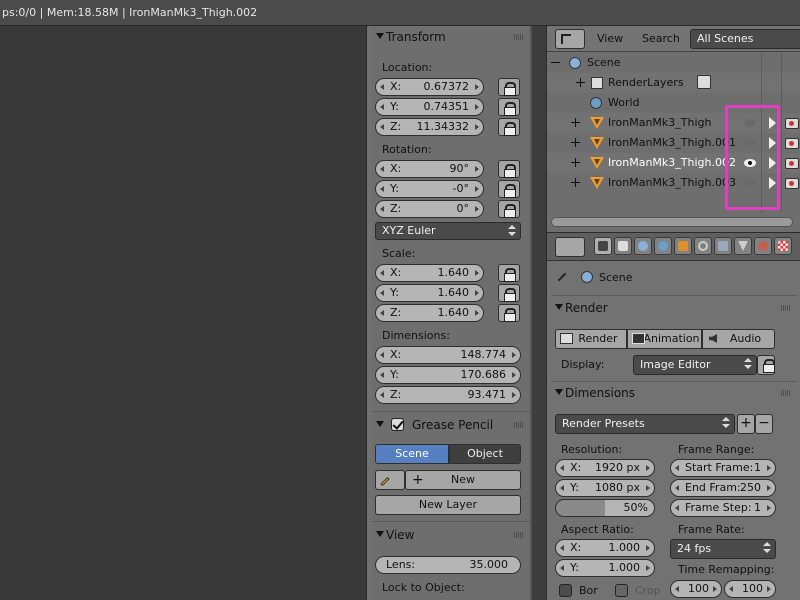  Describe the element at coordinates (591, 339) in the screenshot. I see `render-button: Render` at that location.